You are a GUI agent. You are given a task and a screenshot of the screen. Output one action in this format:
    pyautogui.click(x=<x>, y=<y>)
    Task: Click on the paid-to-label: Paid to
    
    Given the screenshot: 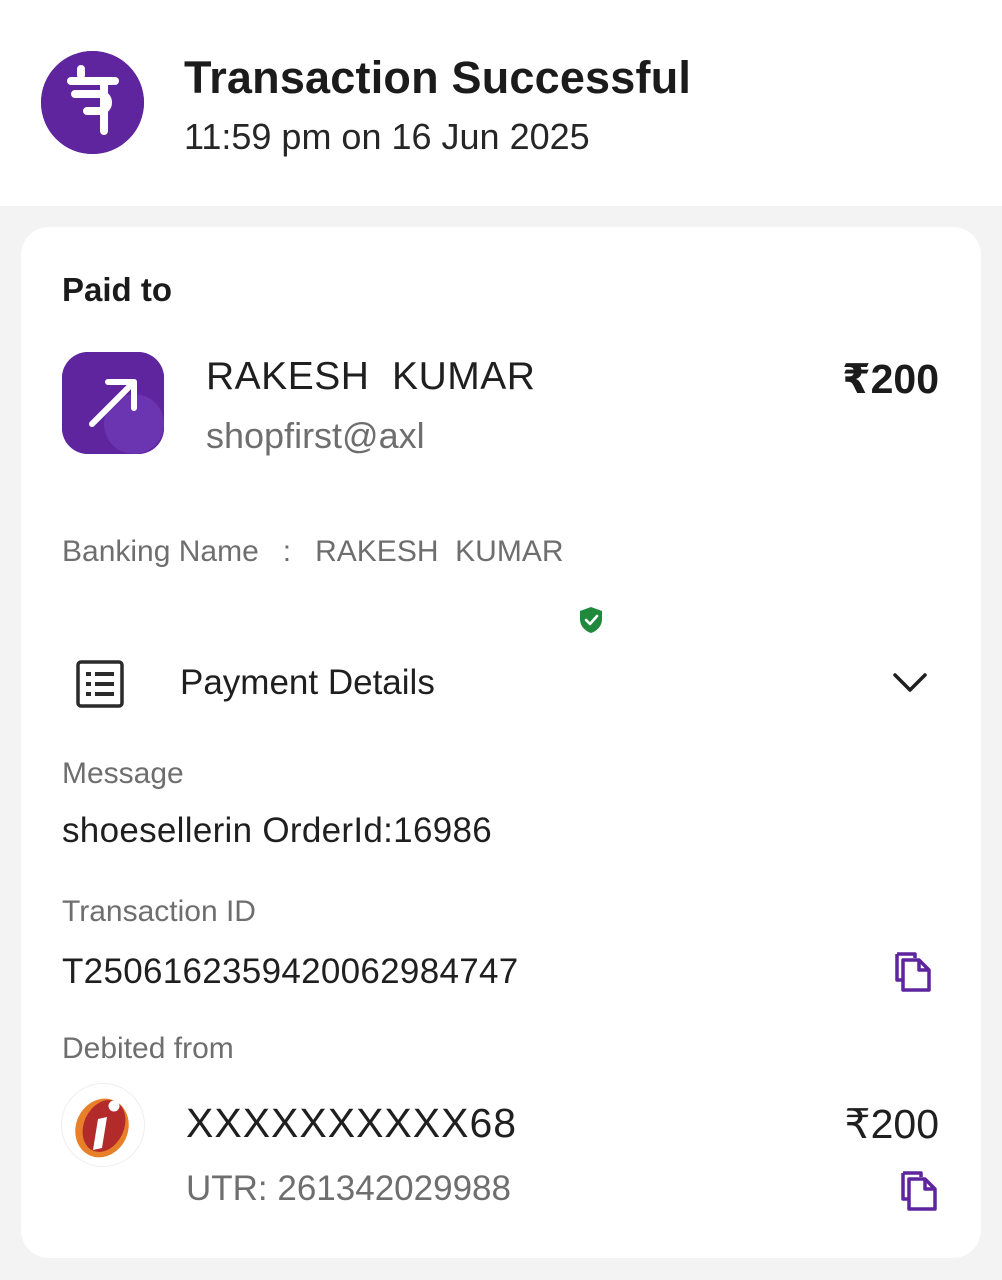 What is the action you would take?
    pyautogui.click(x=117, y=289)
    